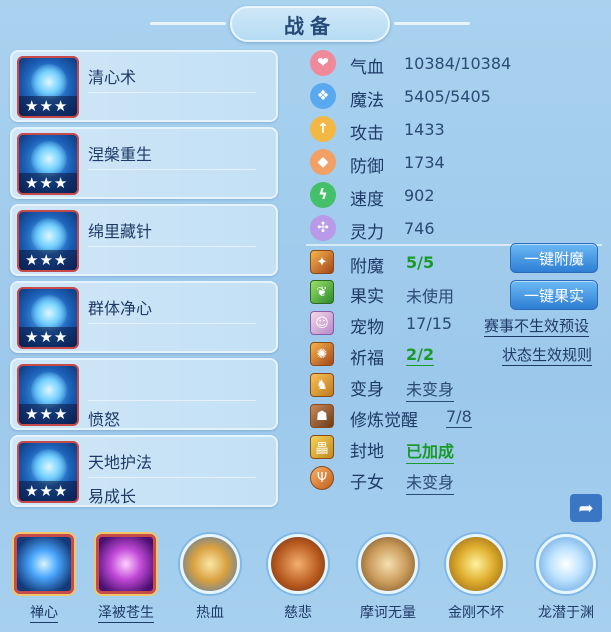  Describe the element at coordinates (367, 233) in the screenshot. I see `stat-label: 灵力` at that location.